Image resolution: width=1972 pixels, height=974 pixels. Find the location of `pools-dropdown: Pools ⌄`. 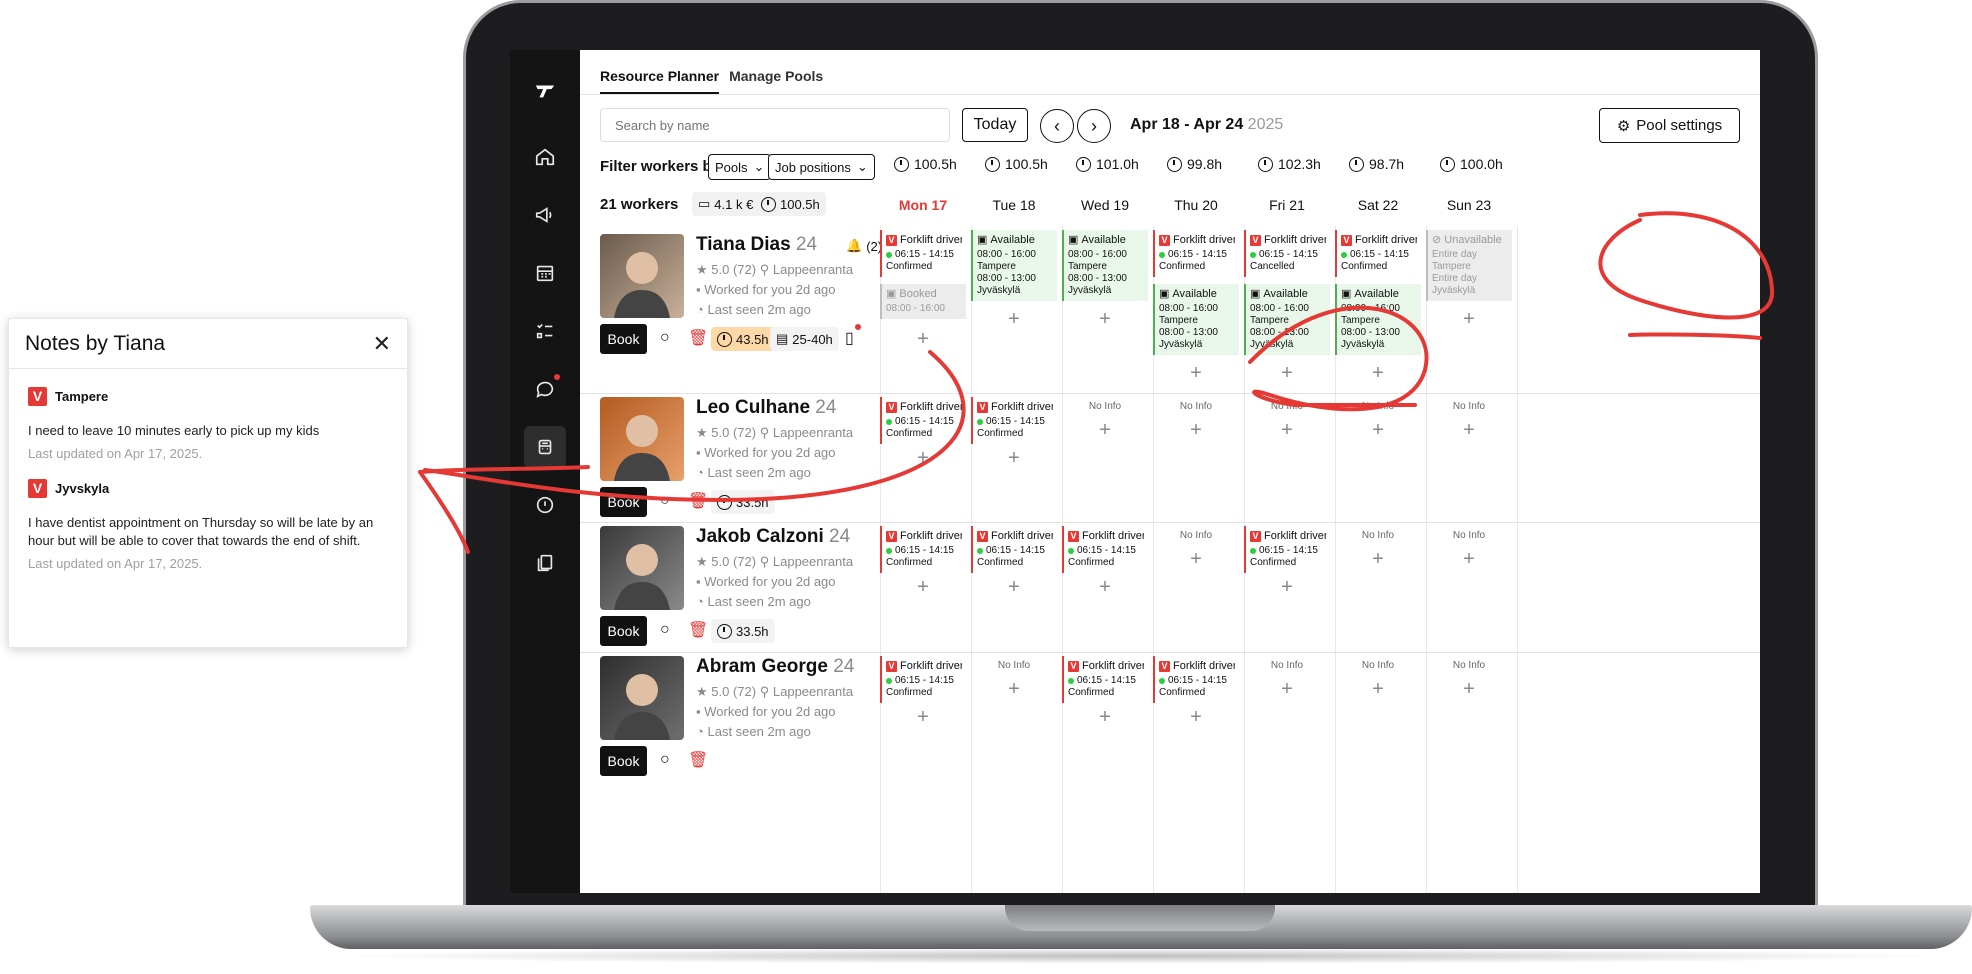

pools-dropdown: Pools ⌄ is located at coordinates (740, 167).